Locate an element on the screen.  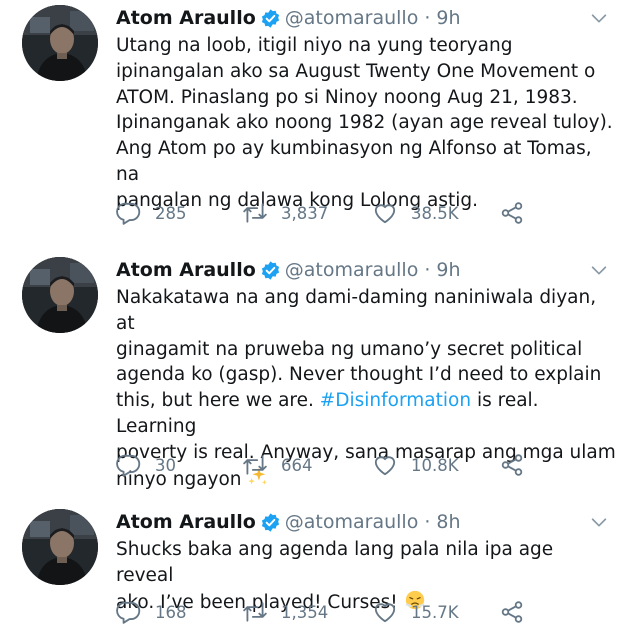
hashtag-link: #Disinformation is located at coordinates (395, 400).